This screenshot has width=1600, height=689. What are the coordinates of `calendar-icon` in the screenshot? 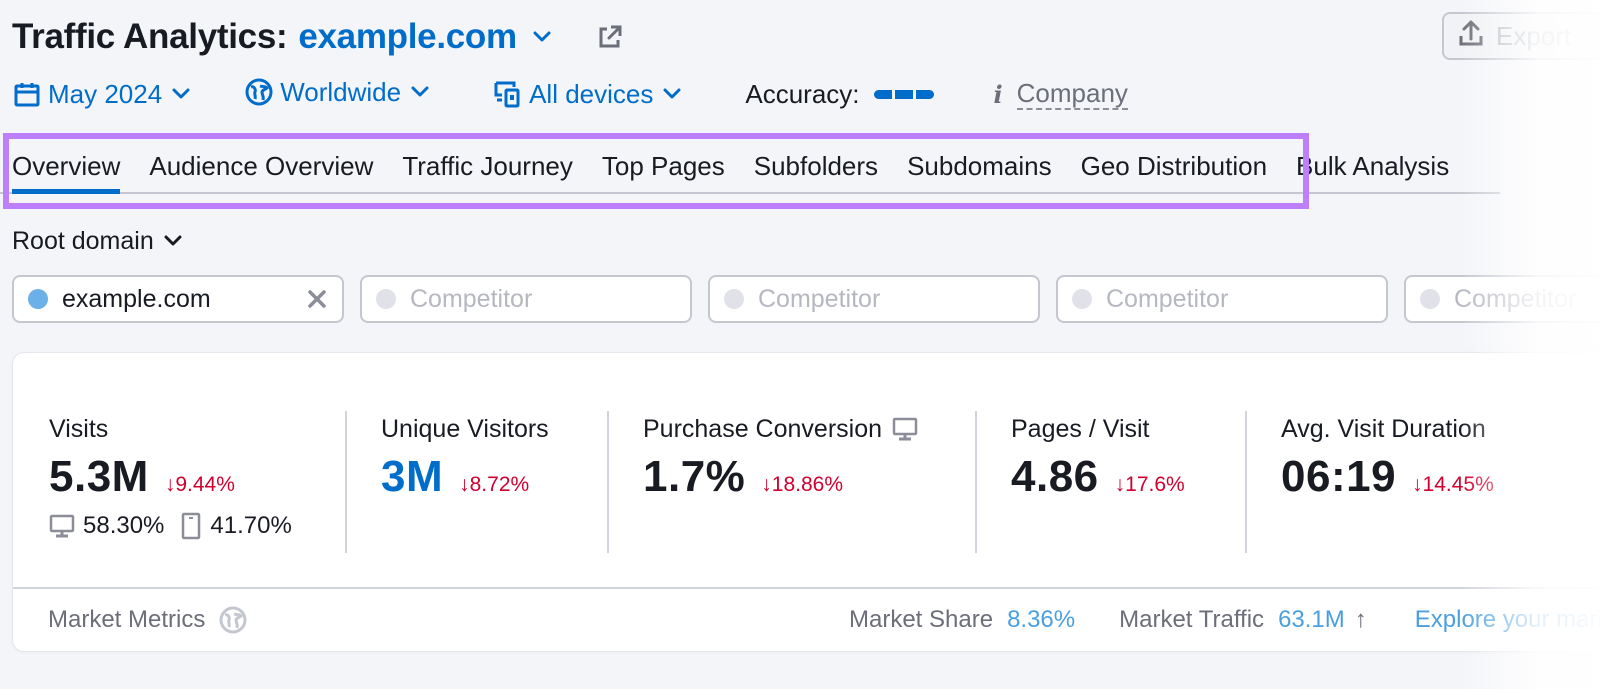 It's located at (27, 94).